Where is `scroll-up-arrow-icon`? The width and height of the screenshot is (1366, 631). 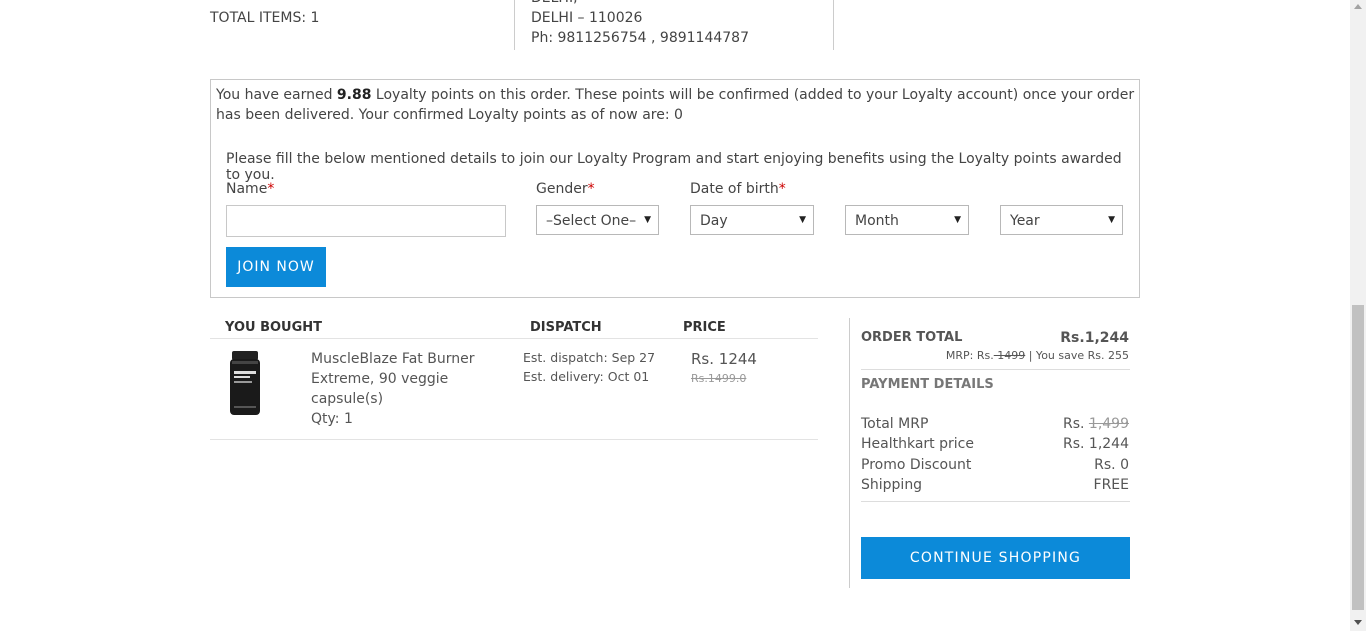
scroll-up-arrow-icon is located at coordinates (1358, 6).